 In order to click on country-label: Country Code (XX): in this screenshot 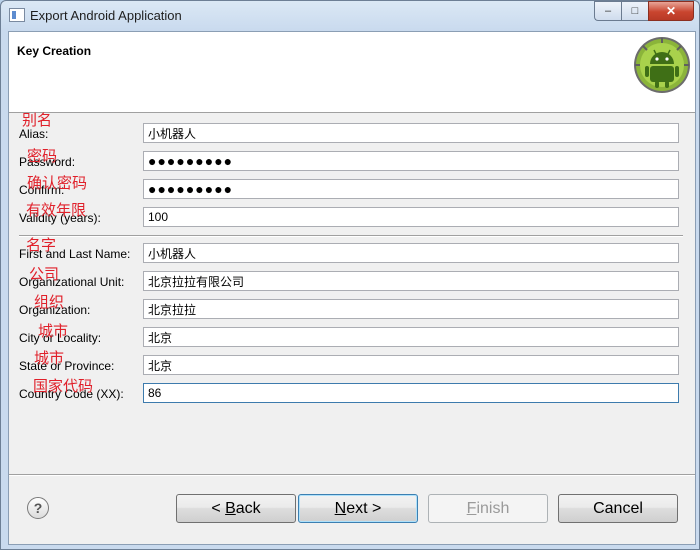, I will do `click(71, 394)`.